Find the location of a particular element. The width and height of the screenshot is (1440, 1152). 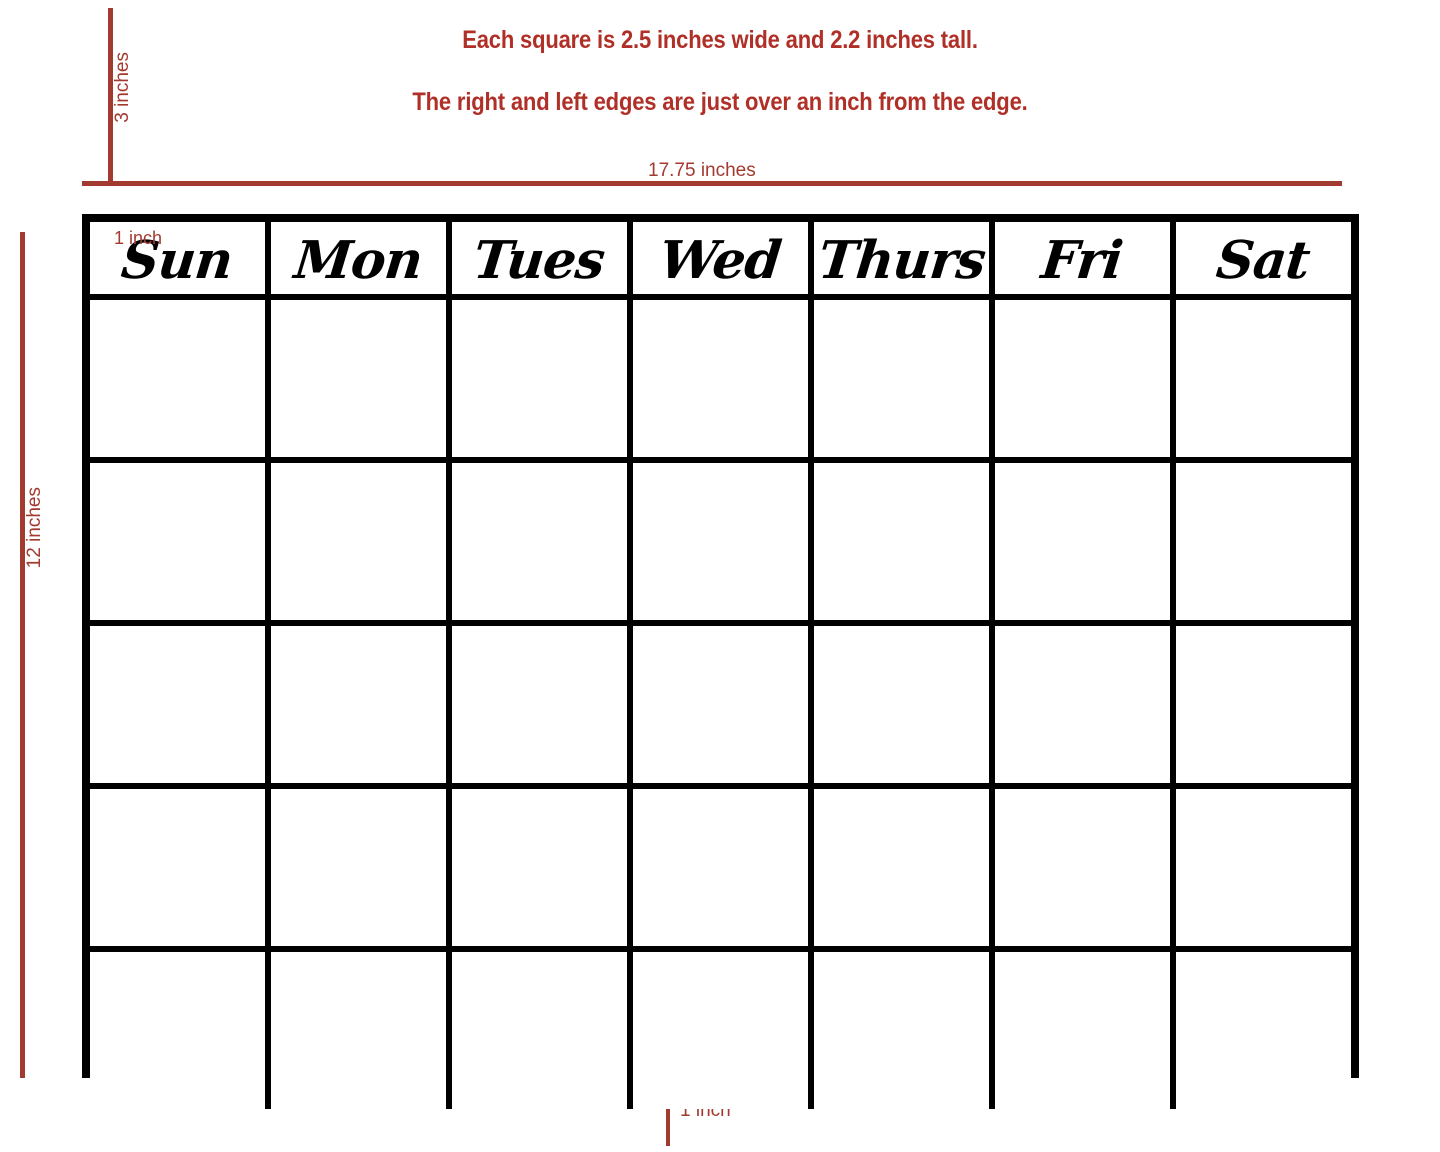

day-header-label: Mon is located at coordinates (358, 260).